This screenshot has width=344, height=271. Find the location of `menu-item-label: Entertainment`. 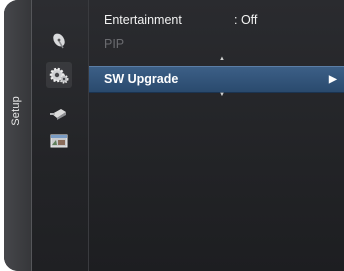

menu-item-label: Entertainment is located at coordinates (143, 20).